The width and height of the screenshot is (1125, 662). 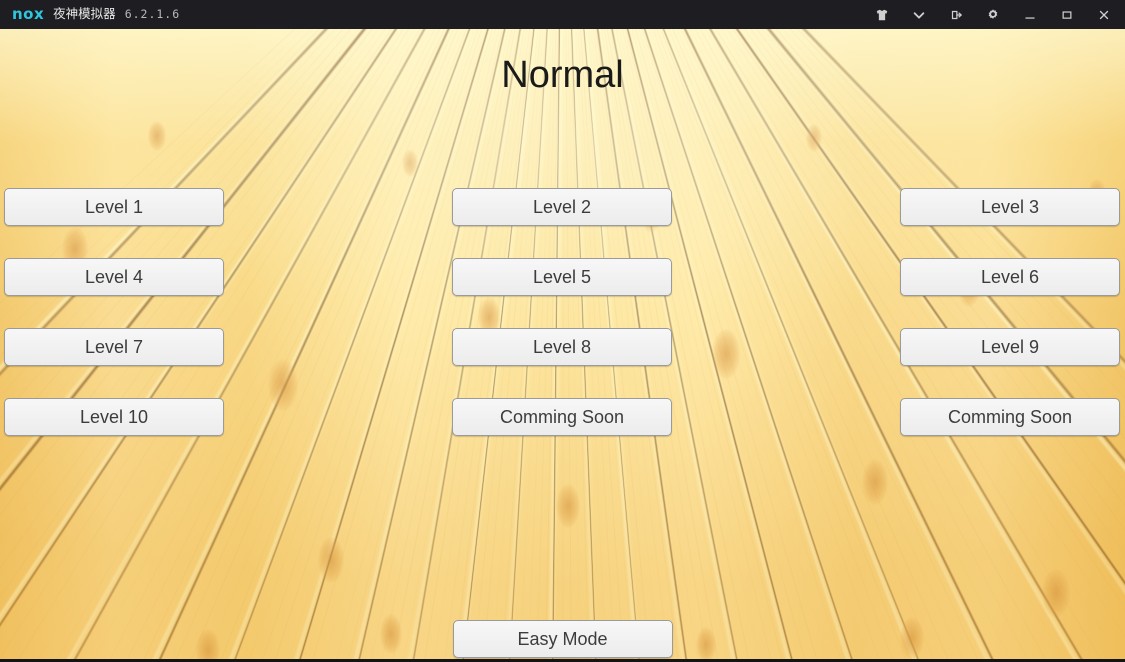 What do you see at coordinates (919, 14) in the screenshot?
I see `chevron-down-icon` at bounding box center [919, 14].